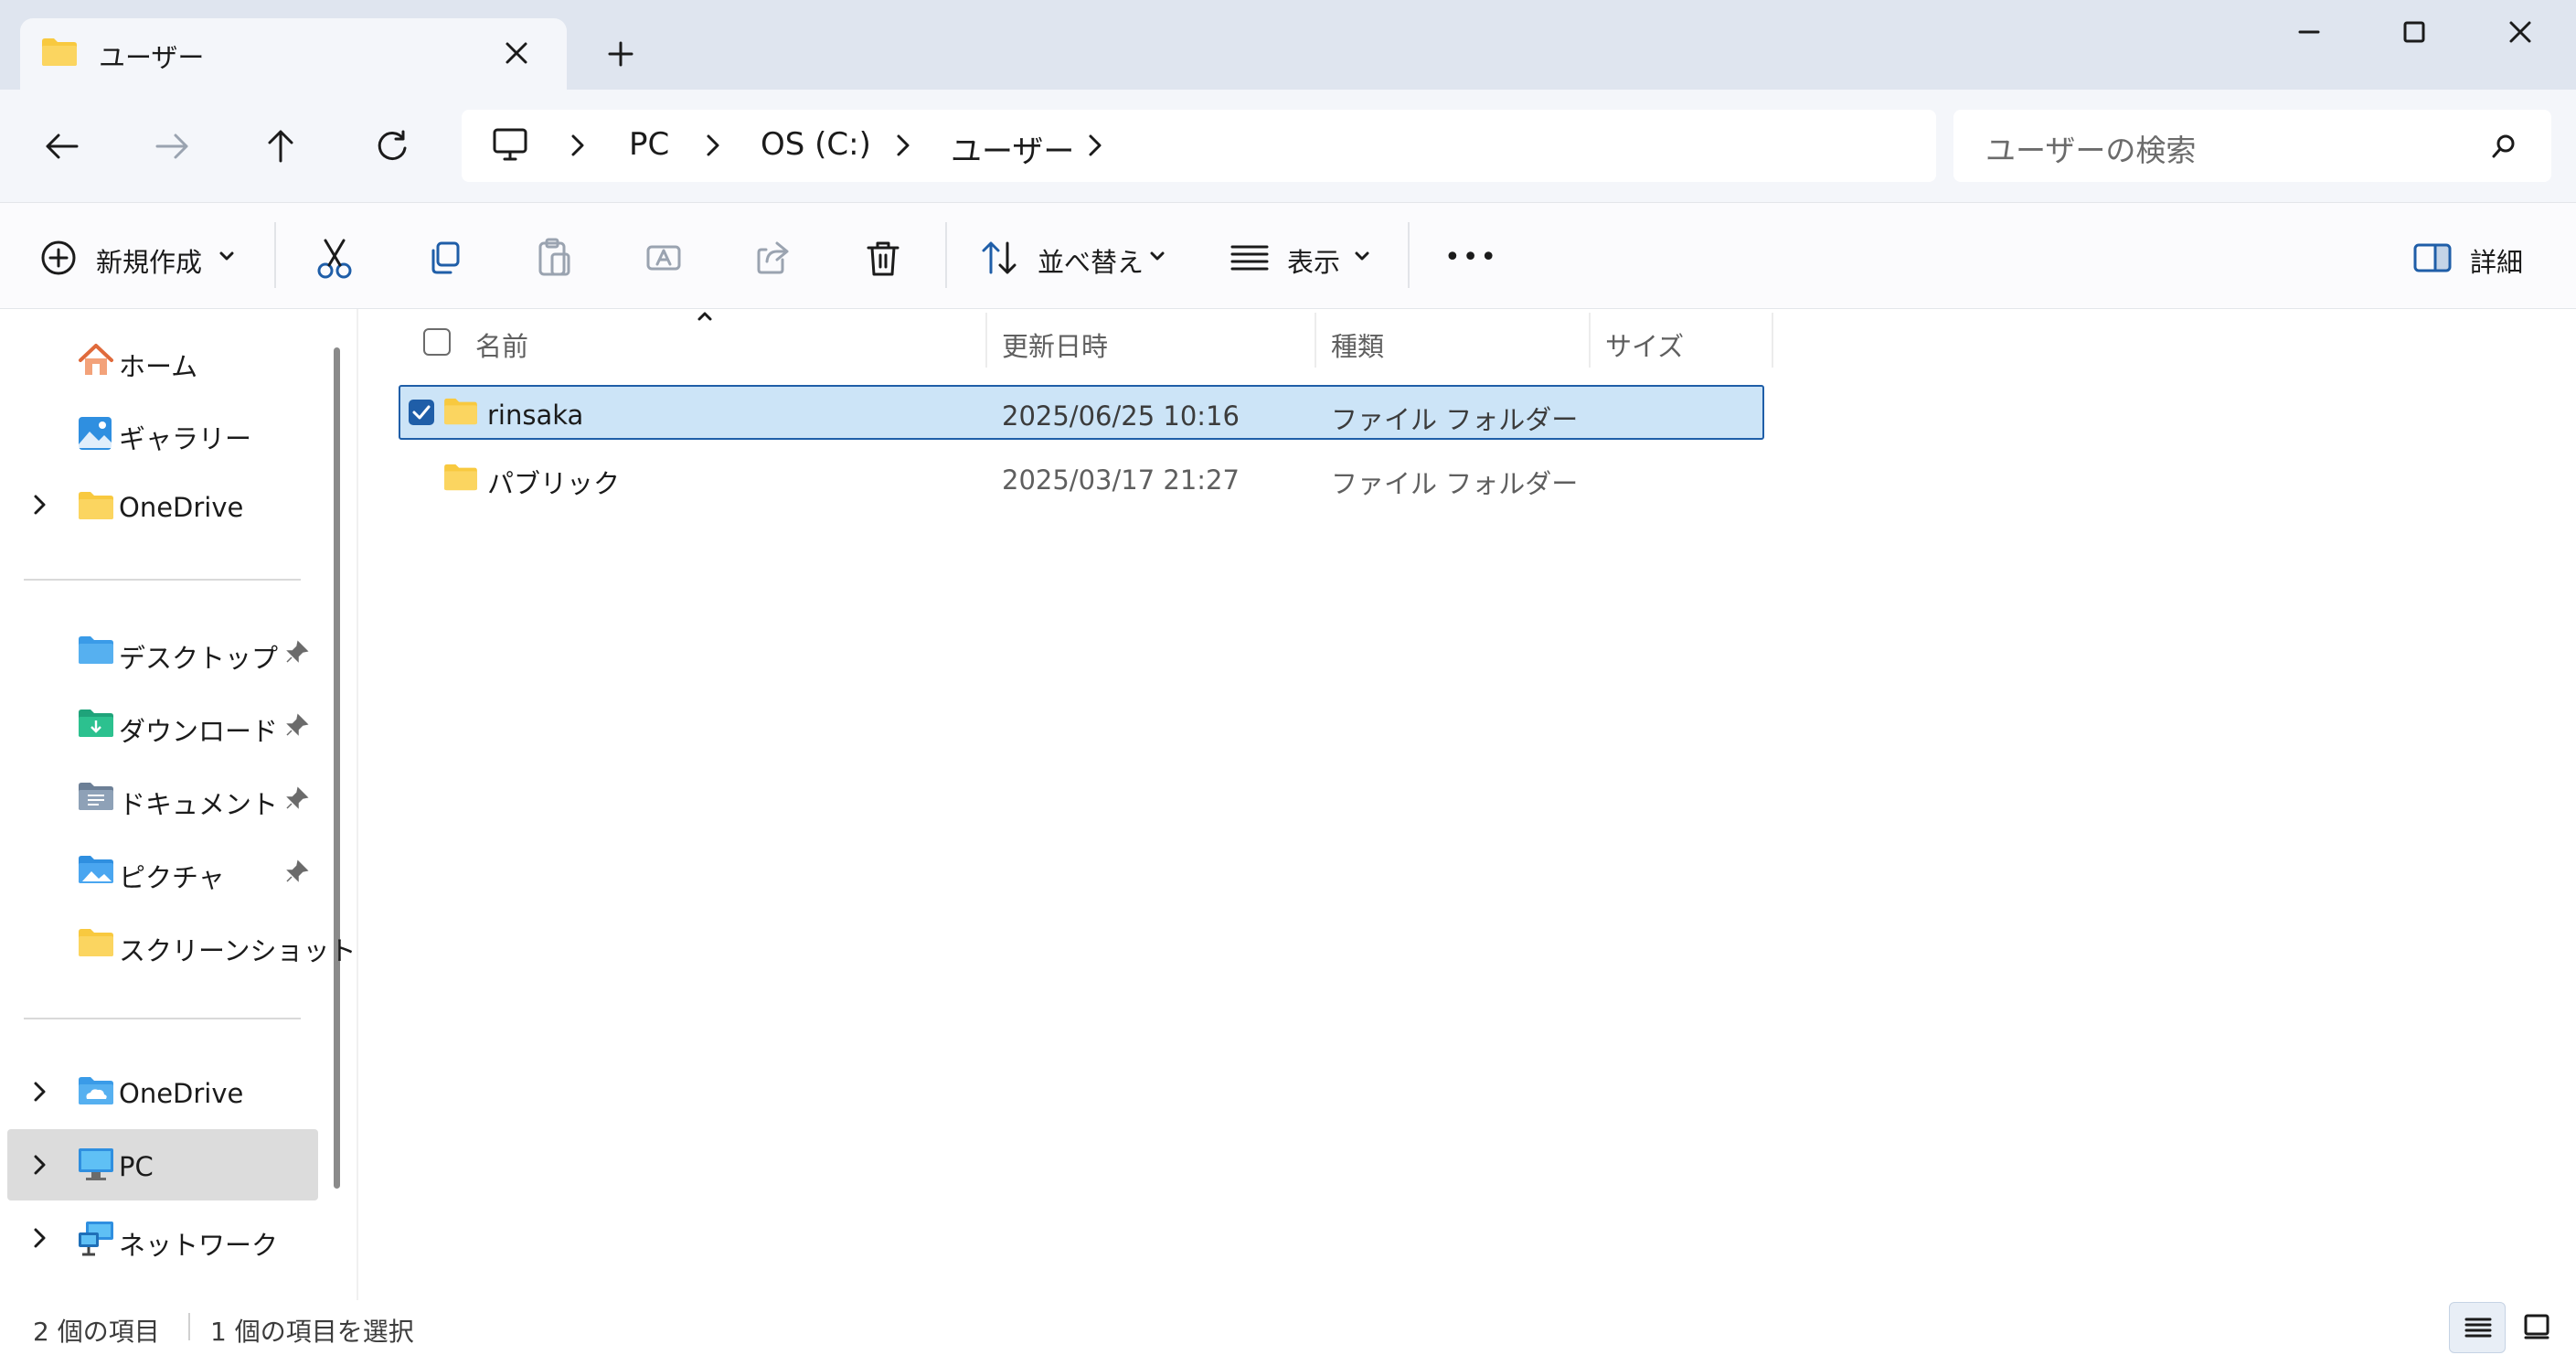 Image resolution: width=2576 pixels, height=1355 pixels. I want to click on cut-icon, so click(334, 259).